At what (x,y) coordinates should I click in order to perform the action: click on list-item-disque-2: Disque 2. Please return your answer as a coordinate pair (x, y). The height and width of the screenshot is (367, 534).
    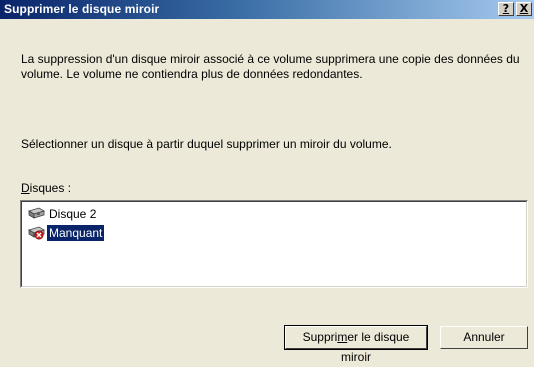
    Looking at the image, I should click on (62, 214).